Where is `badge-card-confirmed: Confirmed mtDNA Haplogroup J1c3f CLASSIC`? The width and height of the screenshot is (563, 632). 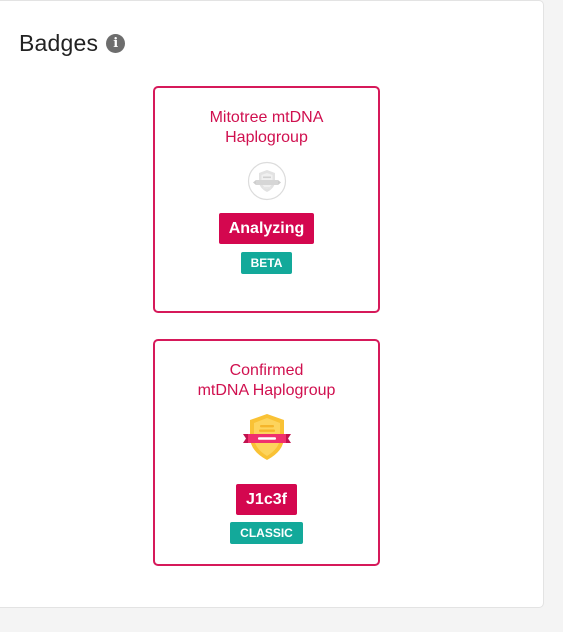
badge-card-confirmed: Confirmed mtDNA Haplogroup J1c3f CLASSIC is located at coordinates (266, 452).